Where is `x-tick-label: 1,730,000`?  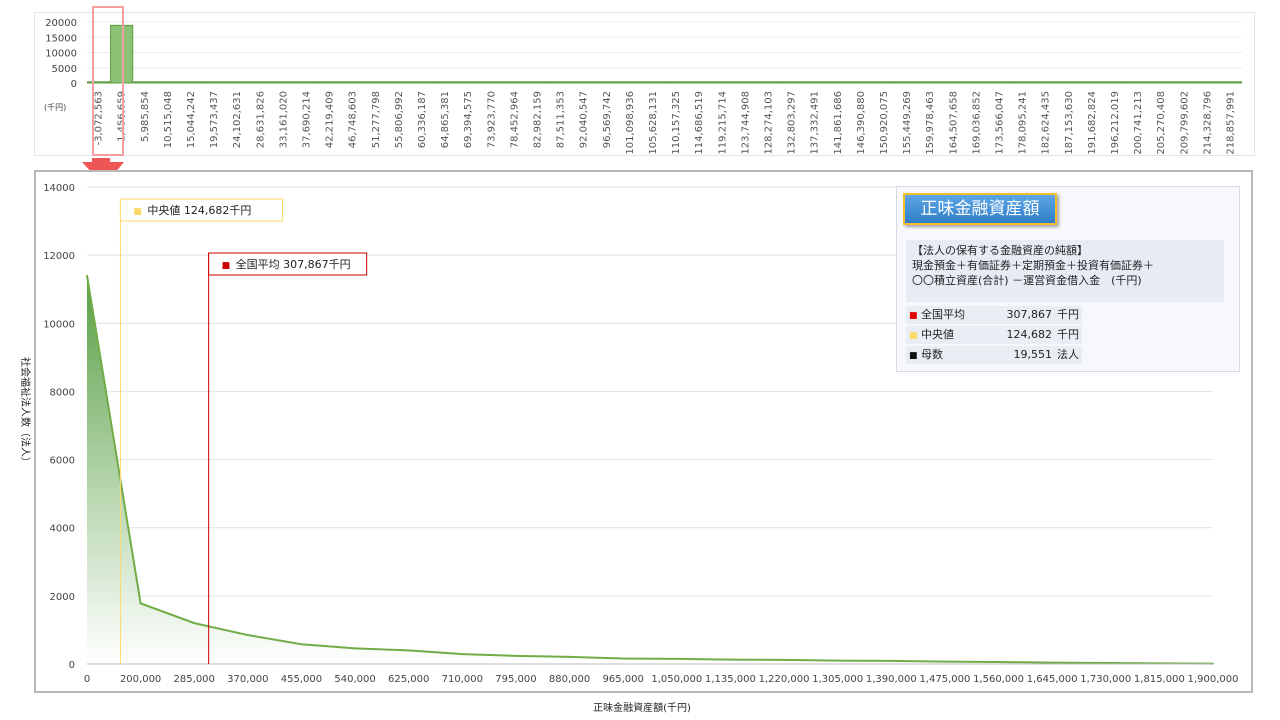
x-tick-label: 1,730,000 is located at coordinates (1105, 679).